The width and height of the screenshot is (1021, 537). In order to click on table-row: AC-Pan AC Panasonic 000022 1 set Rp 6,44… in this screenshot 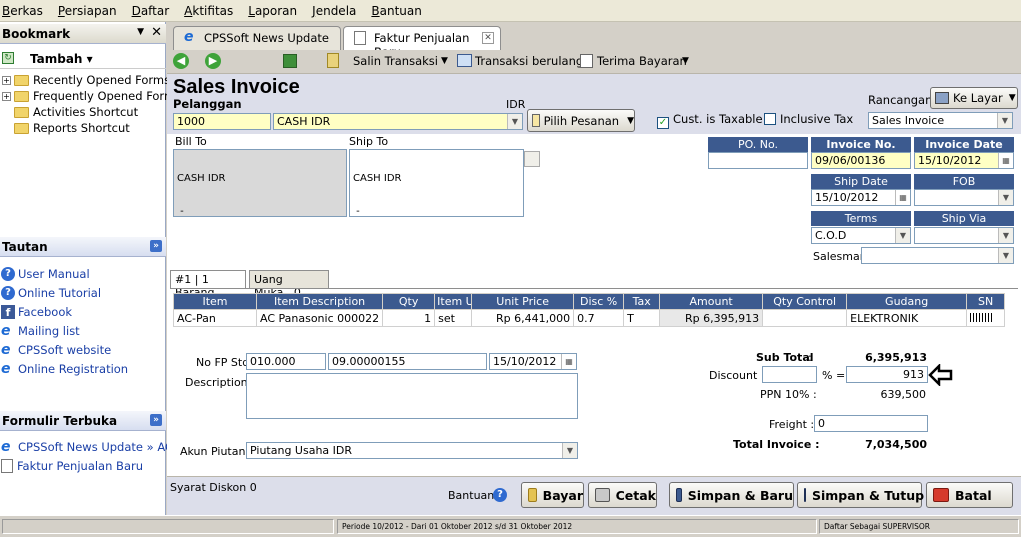, I will do `click(589, 318)`.